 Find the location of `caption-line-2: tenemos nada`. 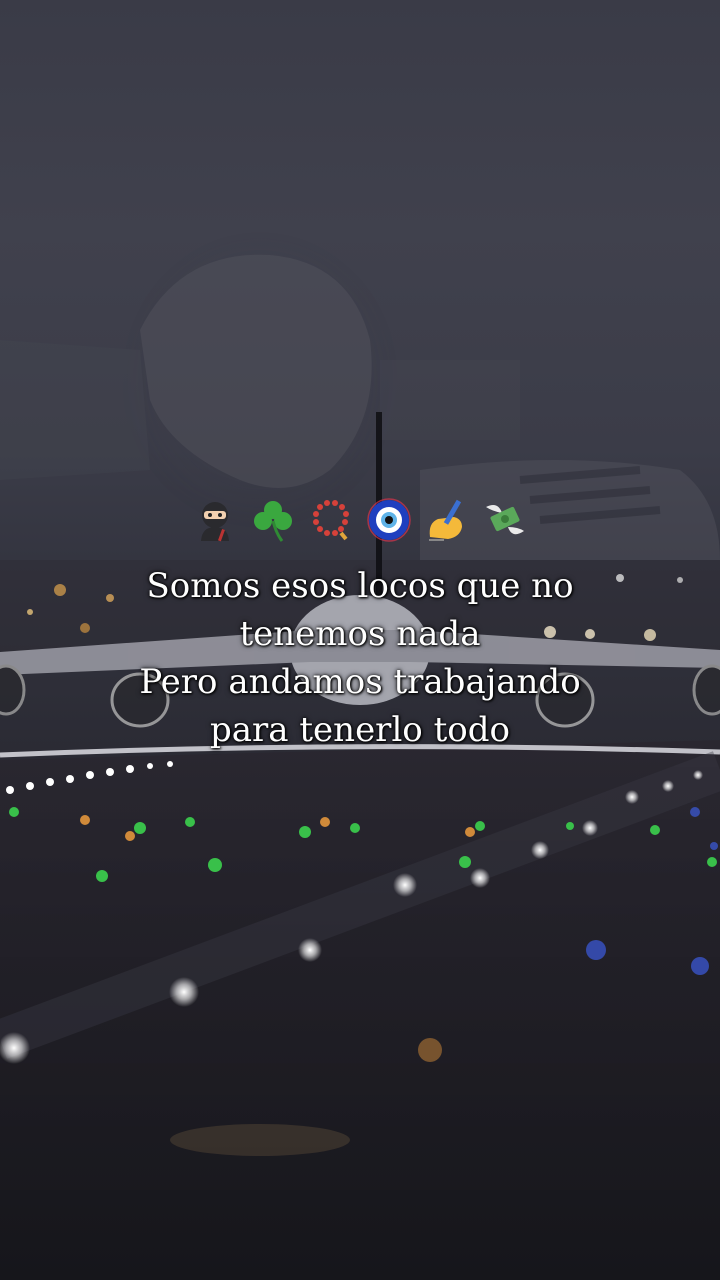

caption-line-2: tenemos nada is located at coordinates (360, 634).